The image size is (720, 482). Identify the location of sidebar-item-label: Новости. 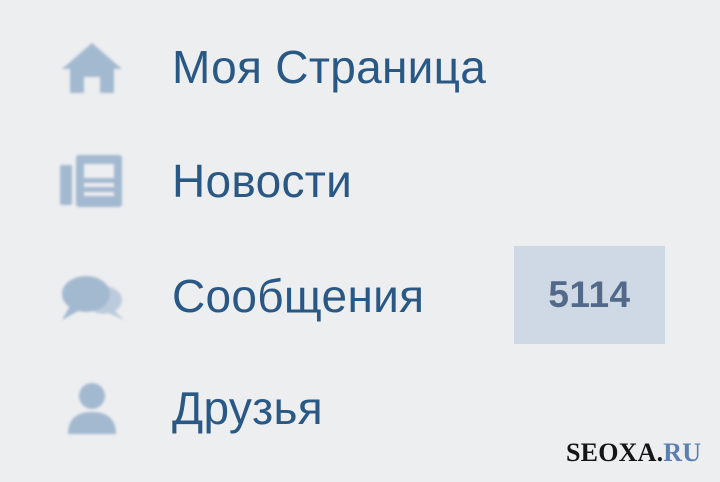
(262, 181).